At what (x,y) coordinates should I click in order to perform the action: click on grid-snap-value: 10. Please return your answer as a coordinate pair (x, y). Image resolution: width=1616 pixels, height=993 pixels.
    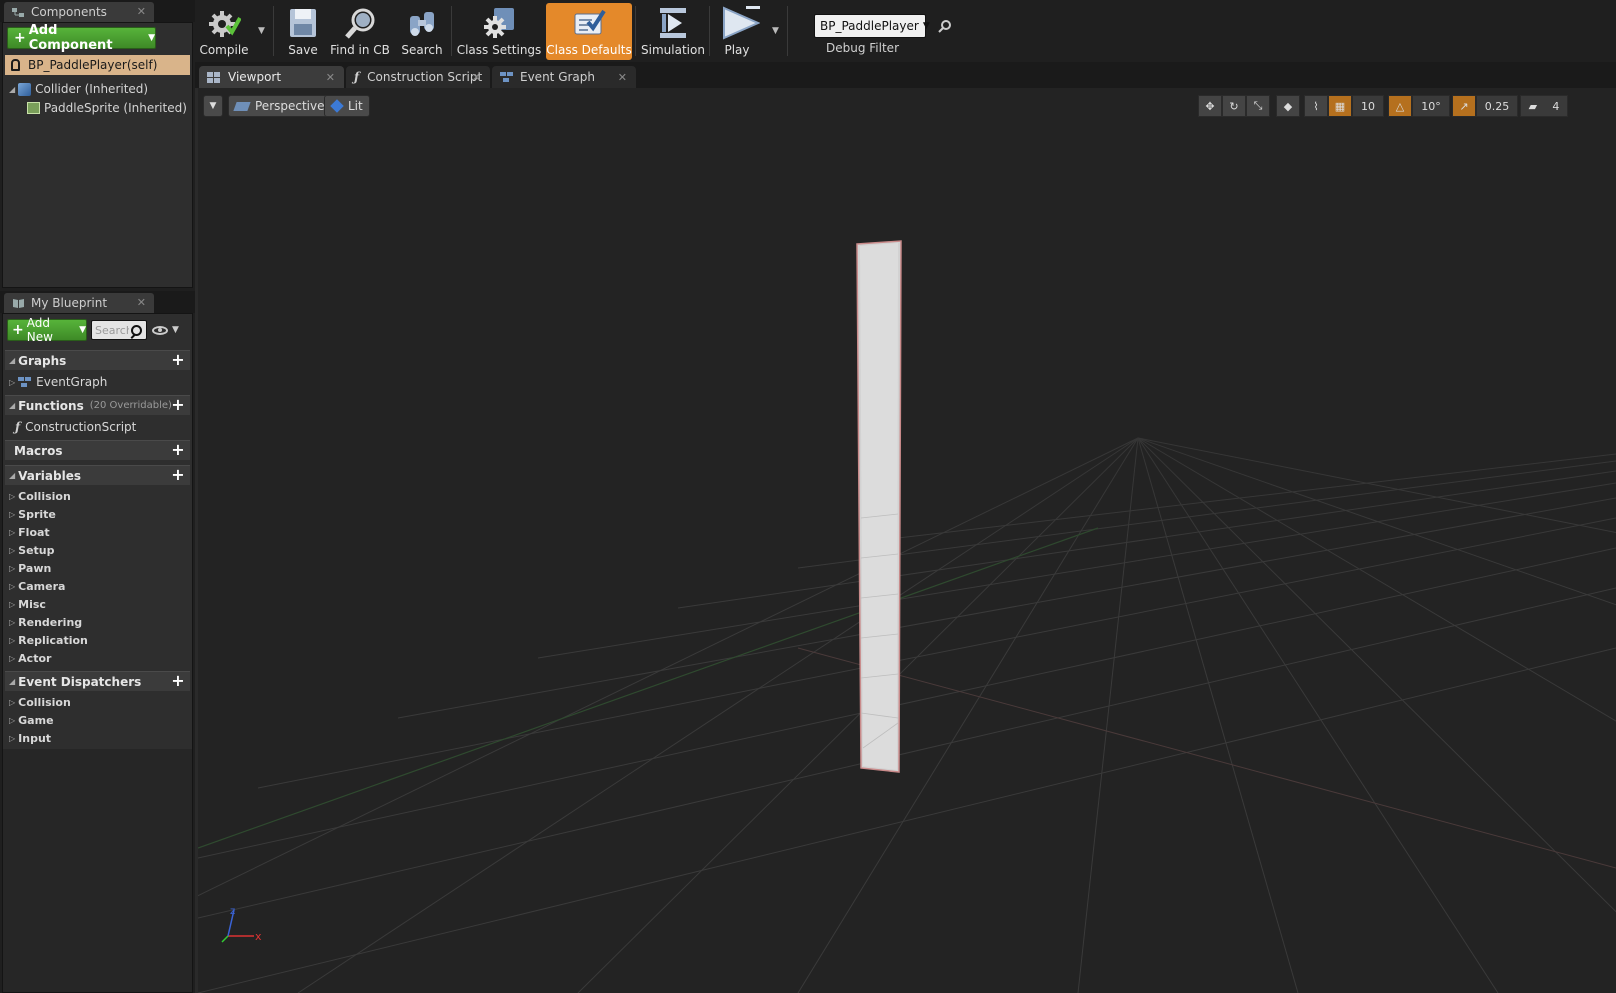
    Looking at the image, I should click on (1368, 106).